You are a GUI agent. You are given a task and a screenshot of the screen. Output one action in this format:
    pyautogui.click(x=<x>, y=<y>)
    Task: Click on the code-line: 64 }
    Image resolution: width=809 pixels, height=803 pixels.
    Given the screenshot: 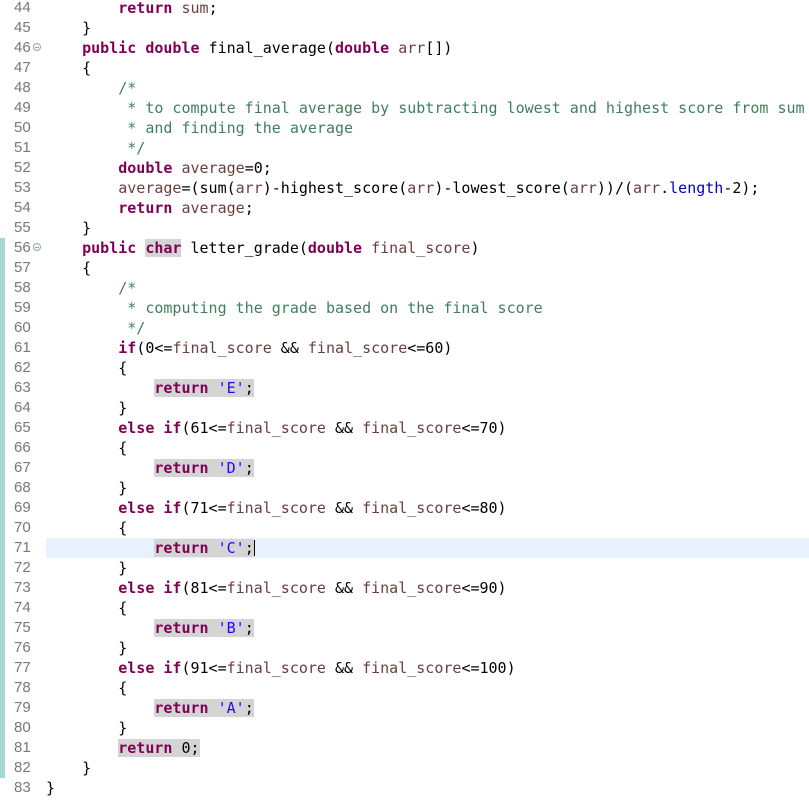 What is the action you would take?
    pyautogui.click(x=404, y=408)
    